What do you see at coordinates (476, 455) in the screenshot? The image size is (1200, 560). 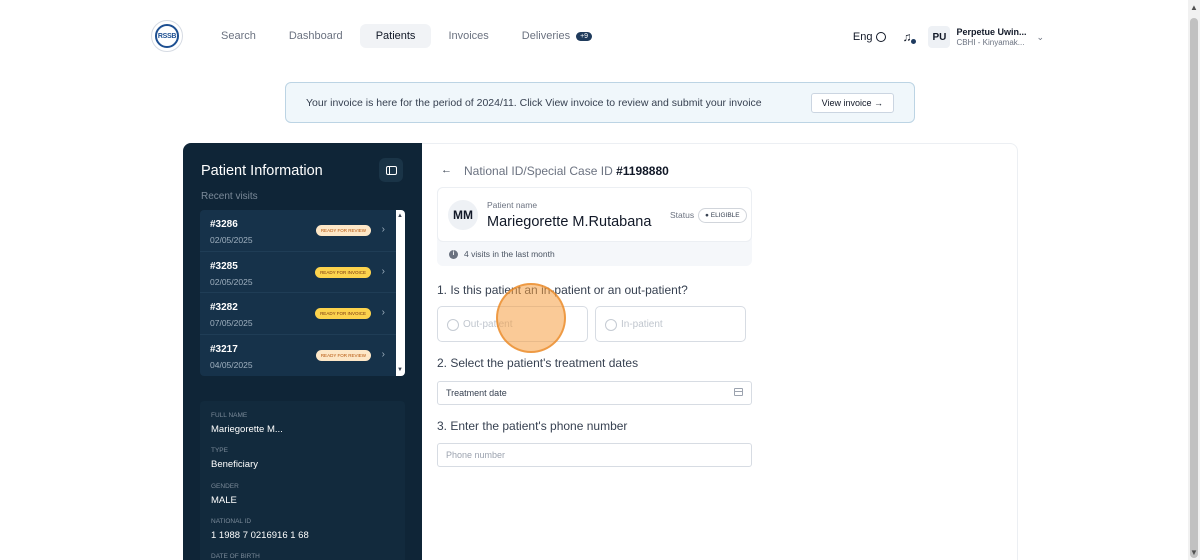 I see `phone-number-placeholder: Phone number` at bounding box center [476, 455].